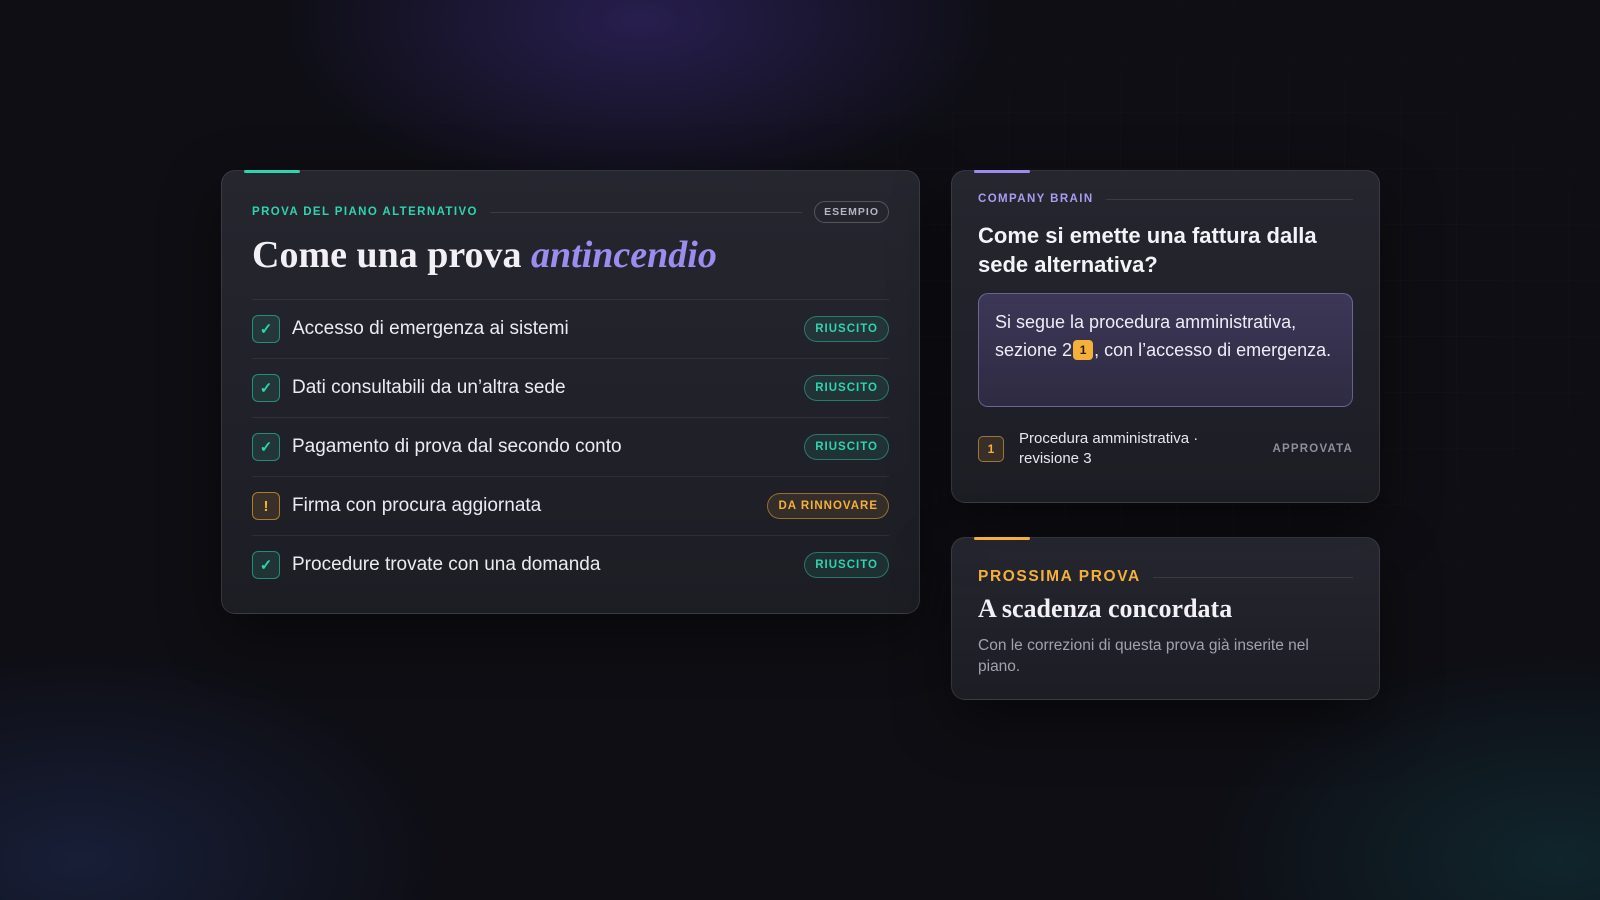  Describe the element at coordinates (1312, 449) in the screenshot. I see `source-status: APPROVATA` at that location.